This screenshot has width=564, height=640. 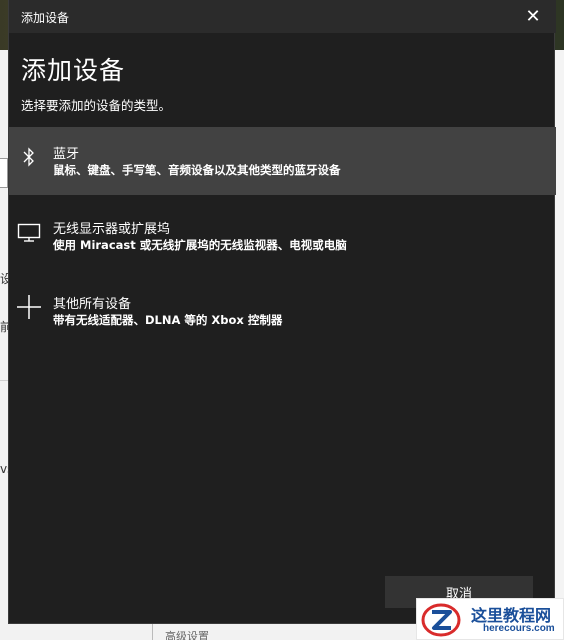 I want to click on option-wireless-display: 无线显示器或扩展坞 使用 Miracast 或无线扩展坞的无线监视器、电视或电脑, so click(x=282, y=236).